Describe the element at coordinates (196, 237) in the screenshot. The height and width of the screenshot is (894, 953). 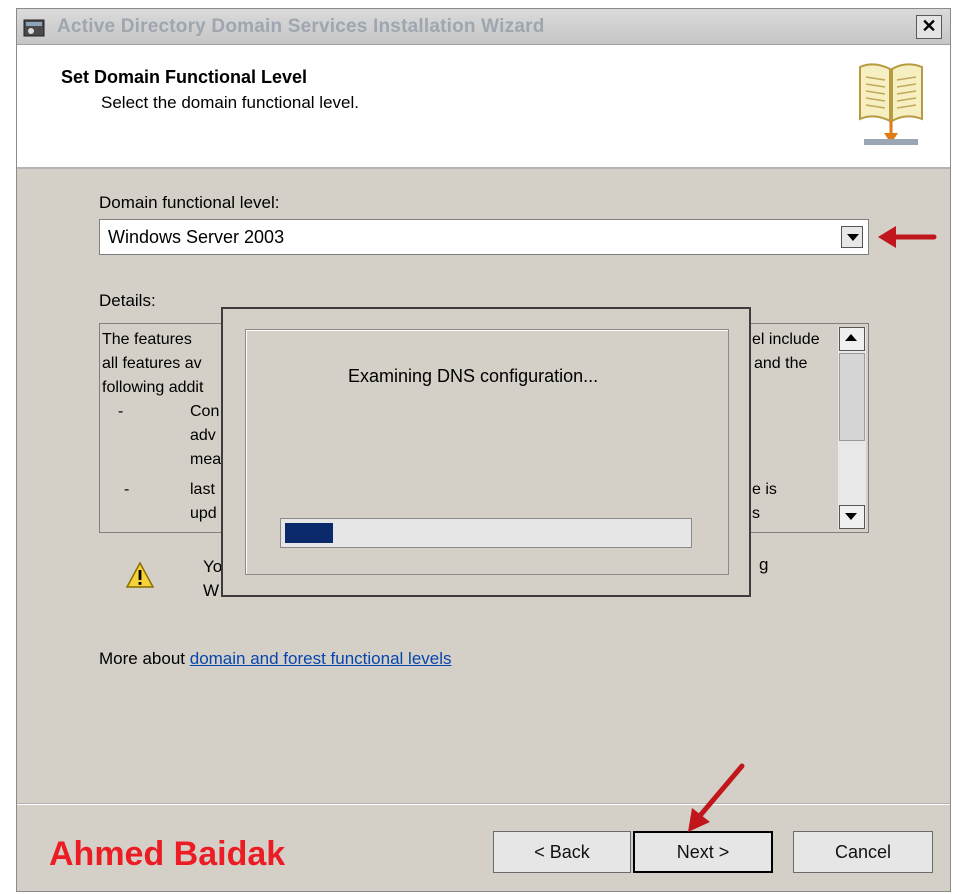
I see `domain-level-value: Windows Server 2003` at that location.